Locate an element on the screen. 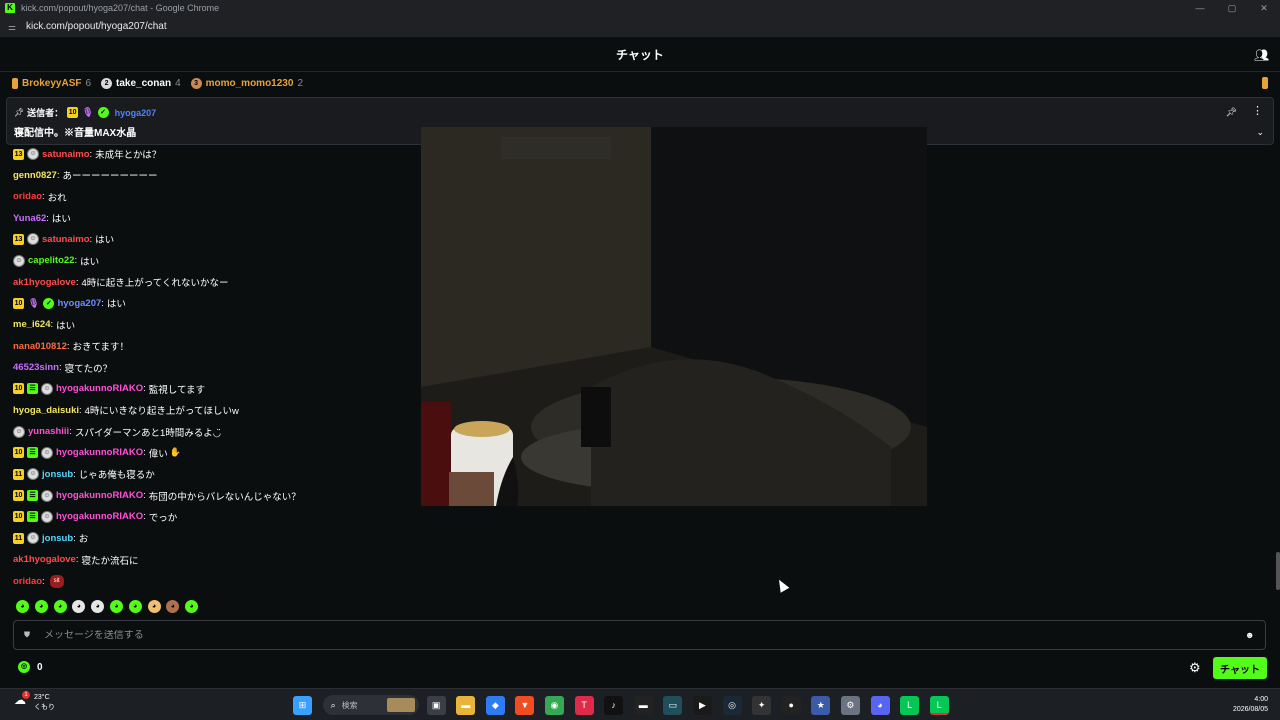 The width and height of the screenshot is (1280, 720). chat-settings-icon: ⚙ is located at coordinates (1195, 668).